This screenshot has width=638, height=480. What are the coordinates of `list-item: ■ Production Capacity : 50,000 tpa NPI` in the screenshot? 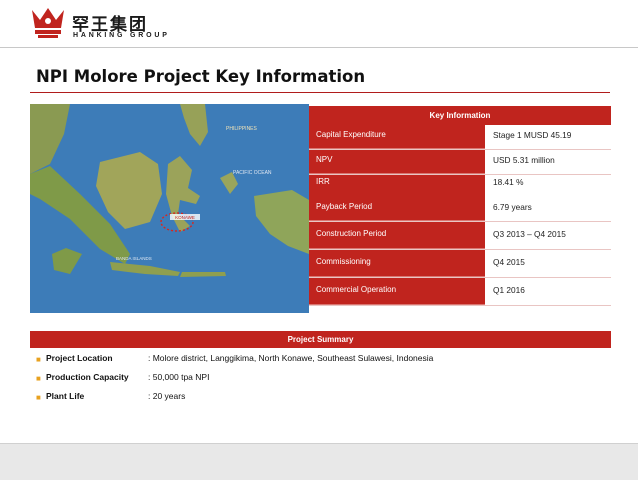 It's located at (321, 381).